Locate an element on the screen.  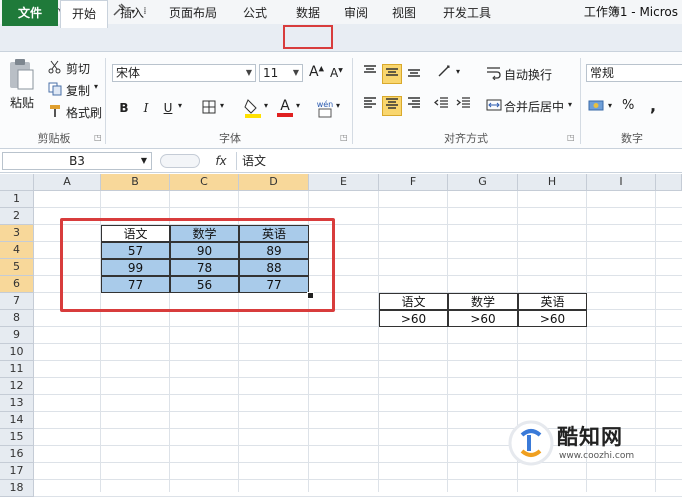
fill-handle is located at coordinates (310, 295).